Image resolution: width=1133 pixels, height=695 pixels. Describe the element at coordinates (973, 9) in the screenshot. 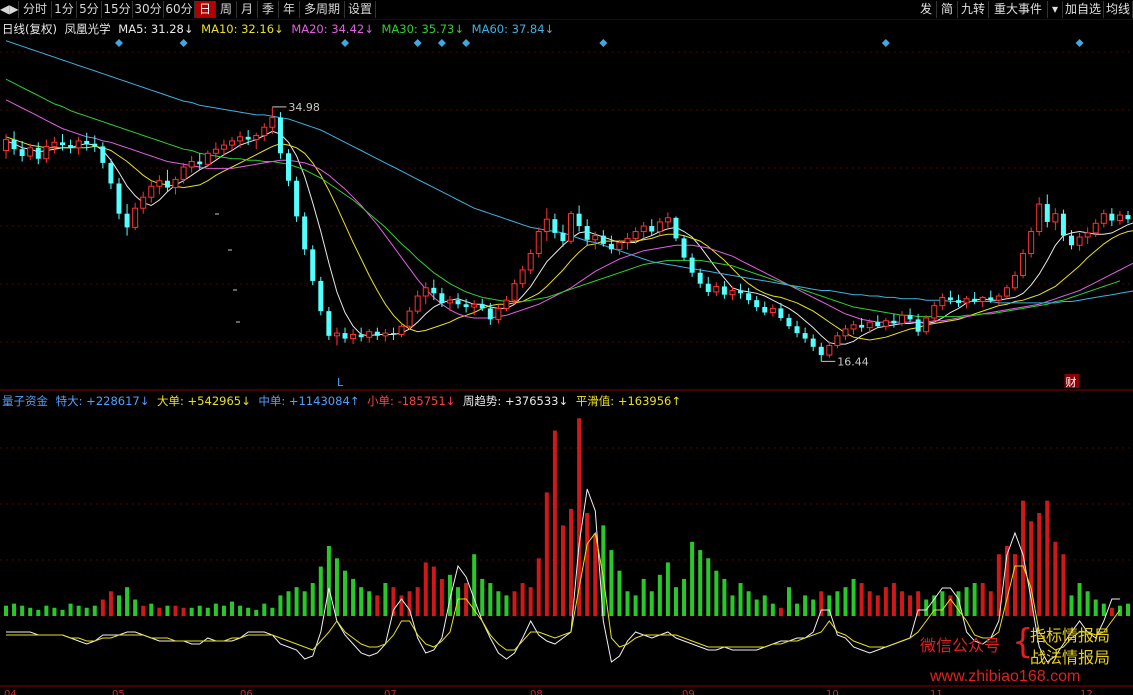

I see `toolbar-btn-jiuzhuan: 九转` at that location.